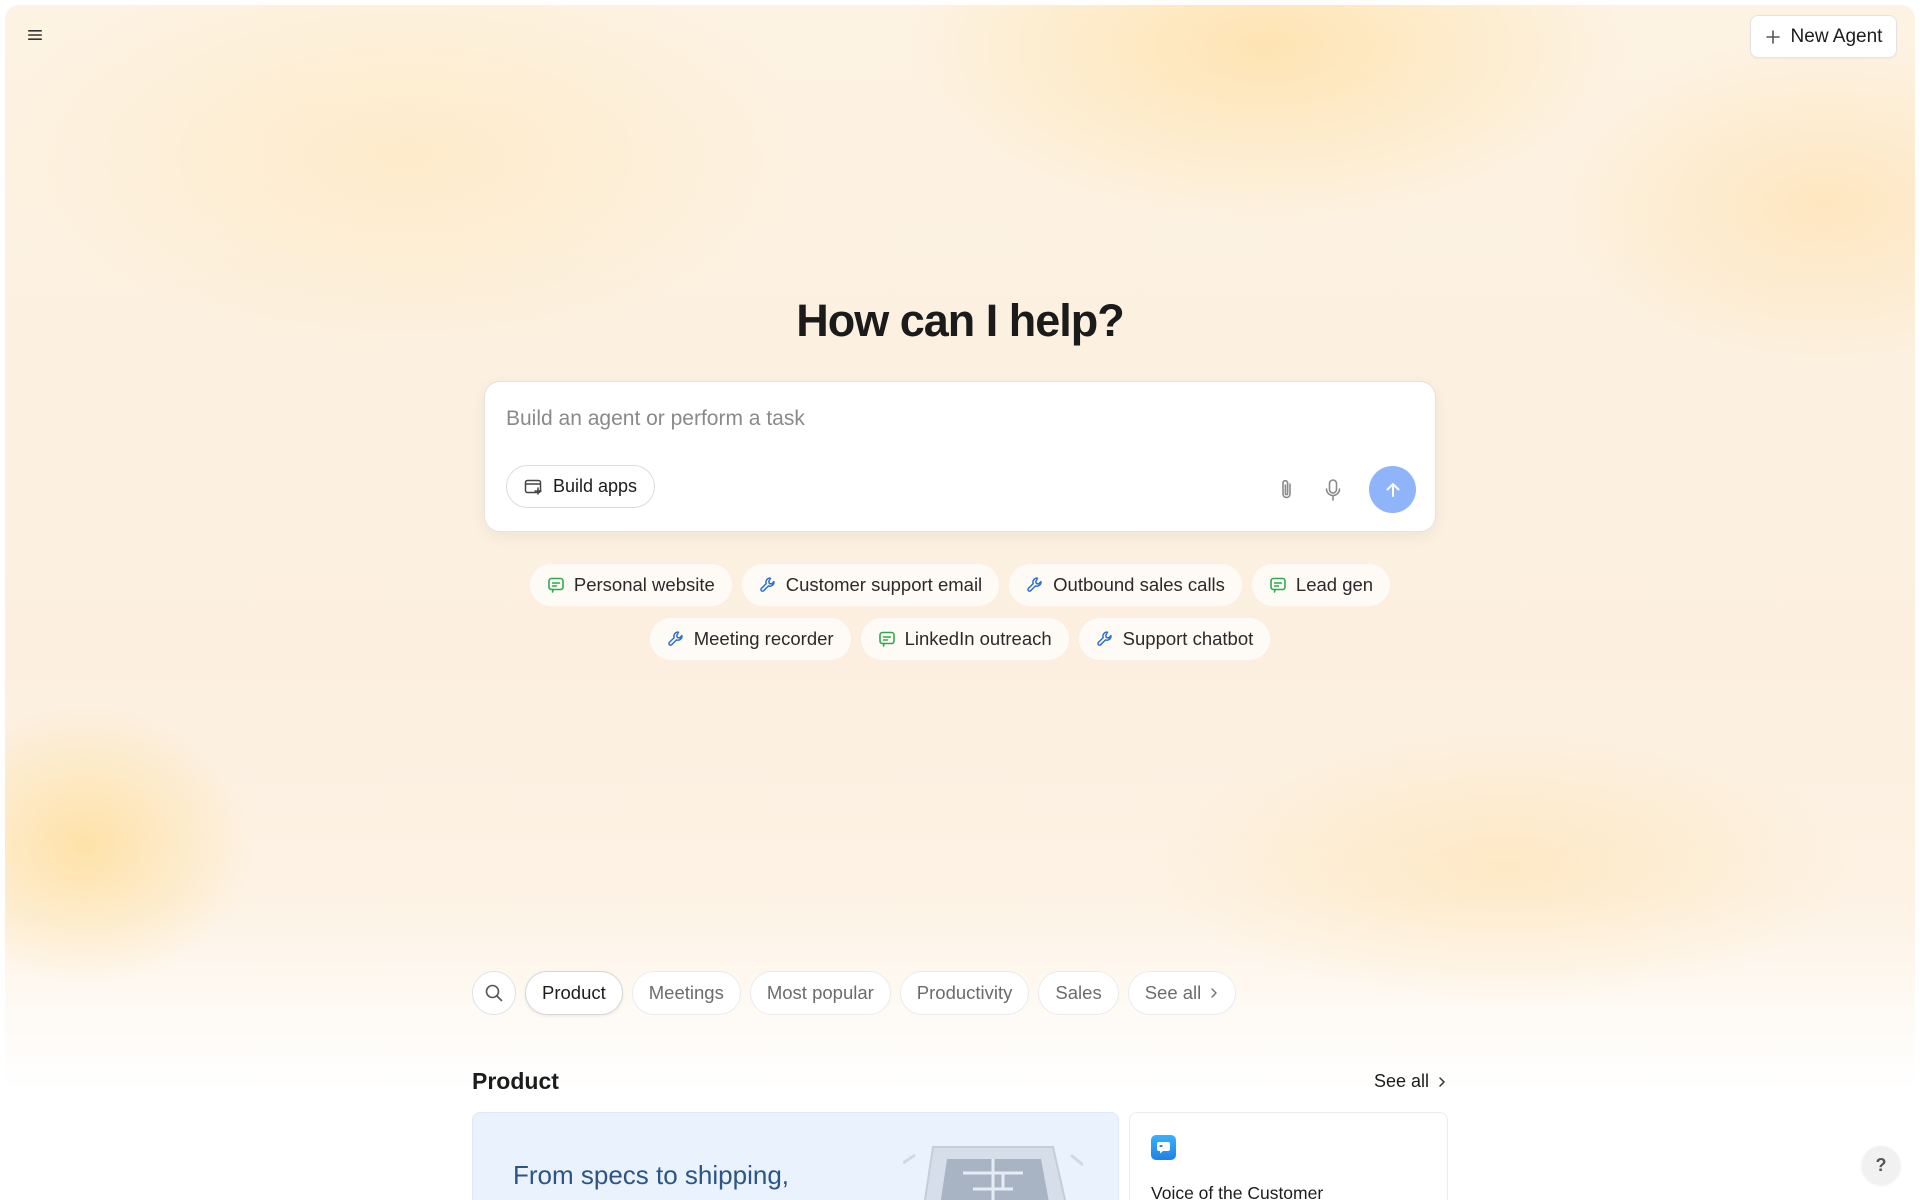 The height and width of the screenshot is (1200, 1920). I want to click on menu-button, so click(35, 35).